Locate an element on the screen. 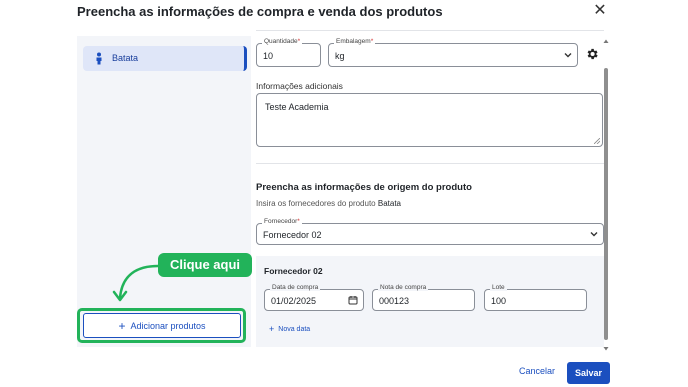  info-label: Informações adicionais is located at coordinates (299, 86).